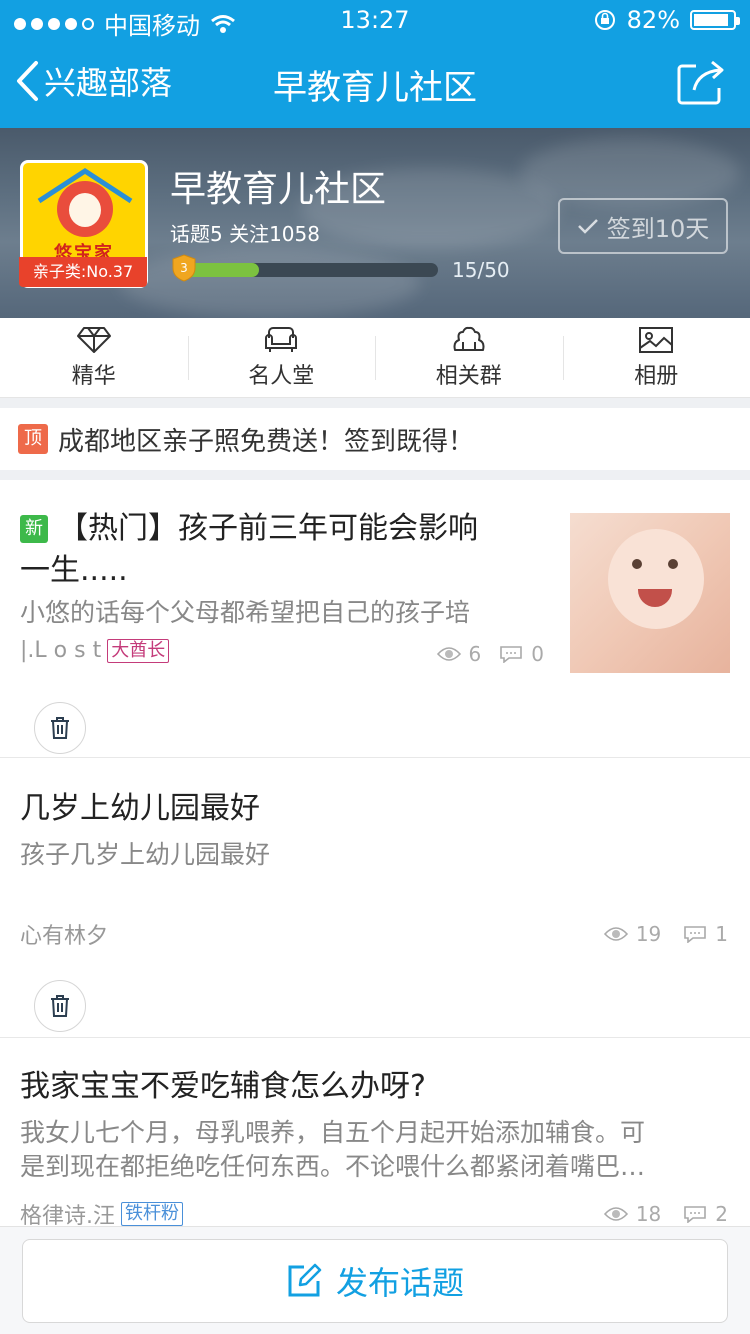 The height and width of the screenshot is (1334, 750). I want to click on level-shield-icon: 3, so click(184, 268).